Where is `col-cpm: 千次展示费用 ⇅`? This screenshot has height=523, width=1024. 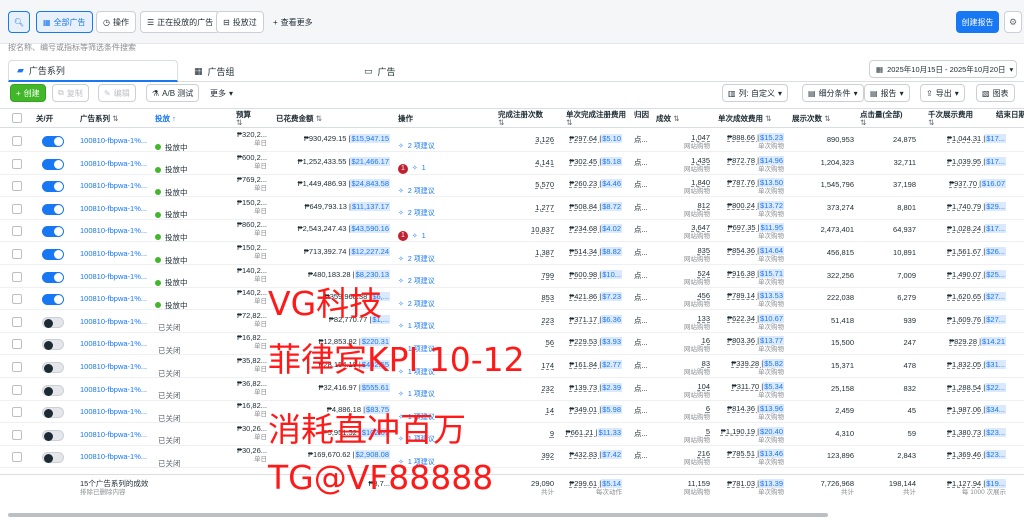
col-cpm: 千次展示费用 ⇅ is located at coordinates (950, 119).